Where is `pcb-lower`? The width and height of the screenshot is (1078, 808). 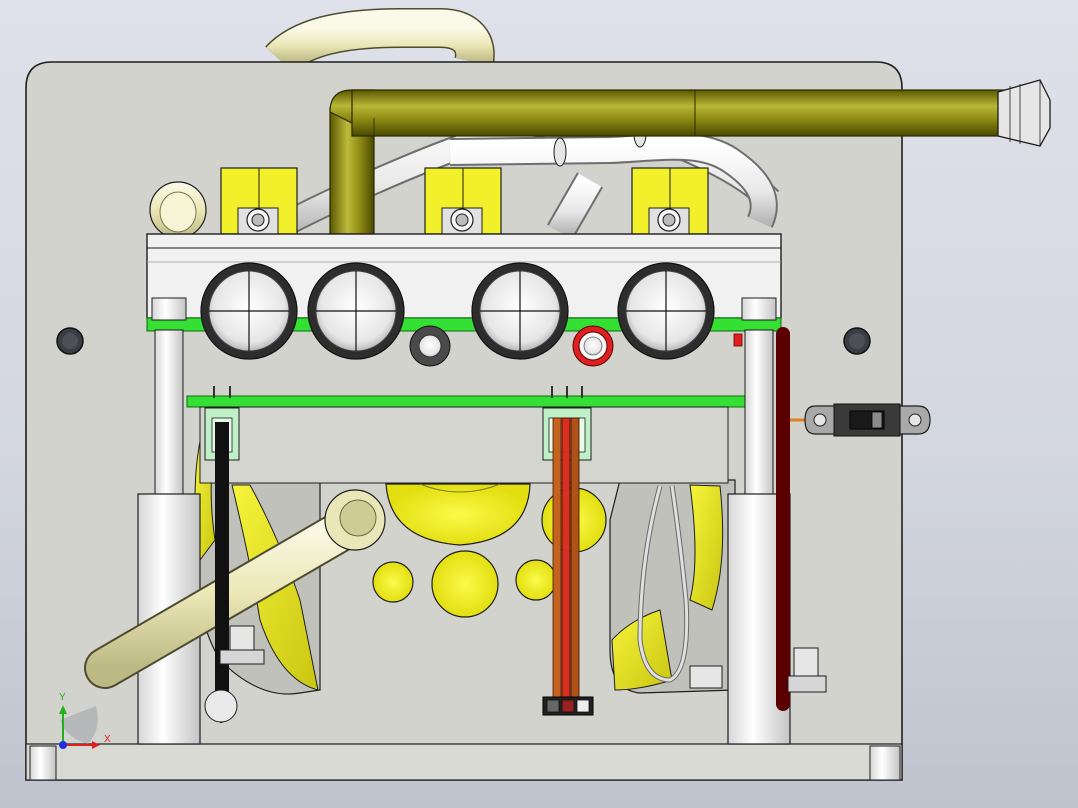
pcb-lower is located at coordinates (467, 401).